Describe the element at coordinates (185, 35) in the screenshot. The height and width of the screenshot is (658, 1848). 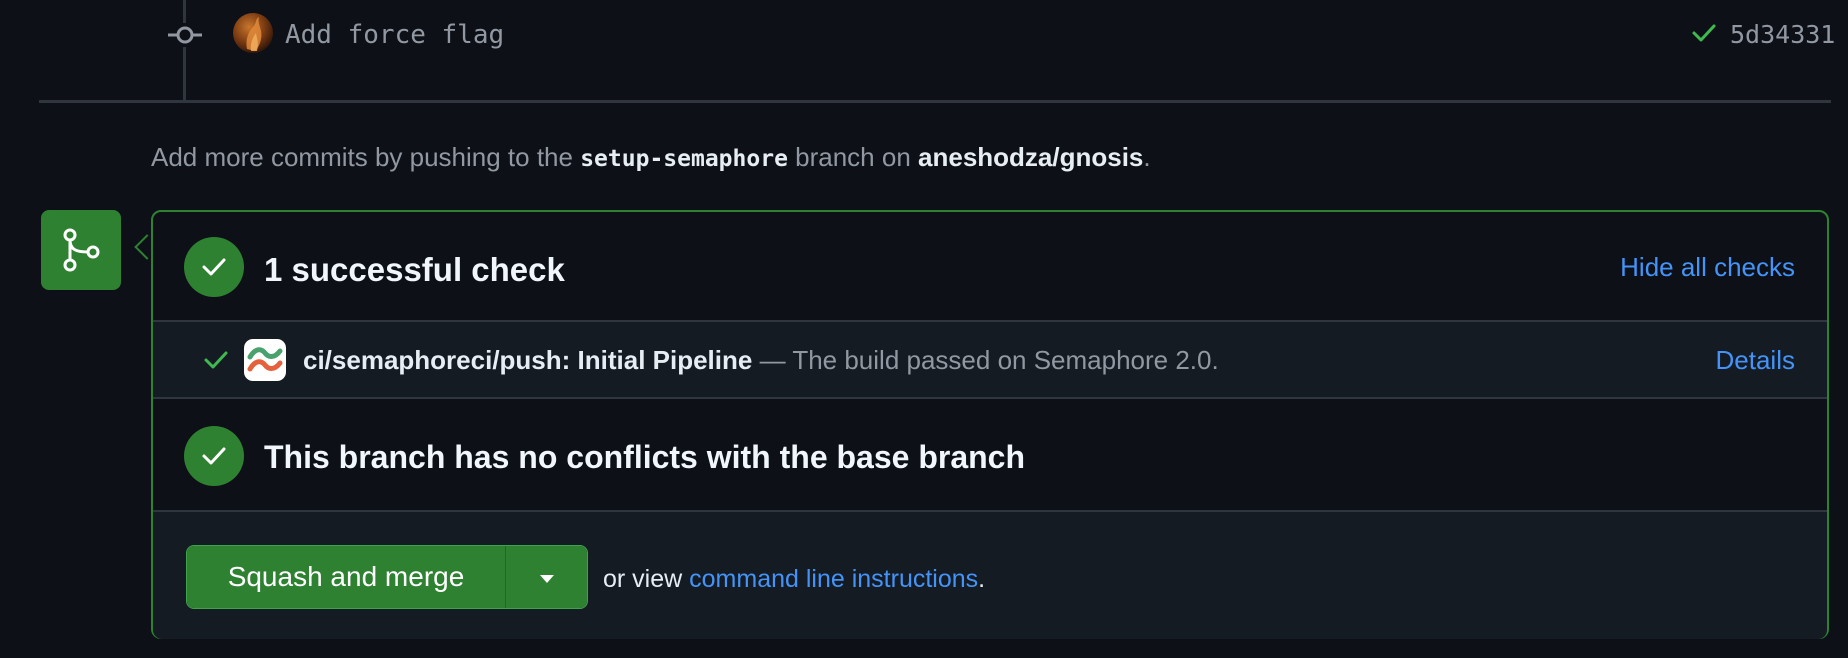
I see `git-commit-icon` at that location.